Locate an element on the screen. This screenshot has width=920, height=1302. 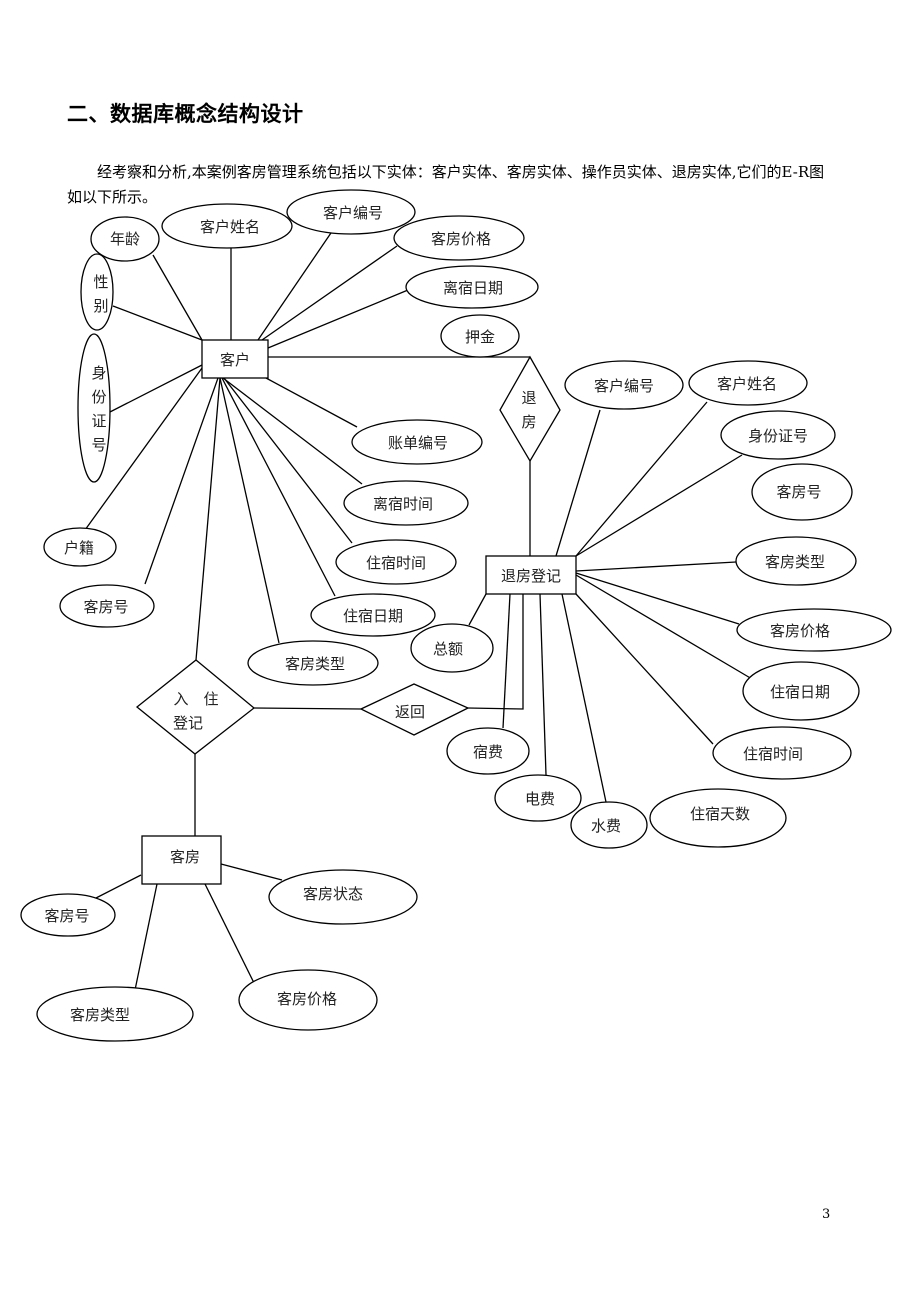
rel-checkin: 入 住 登记 is located at coordinates (195, 707).